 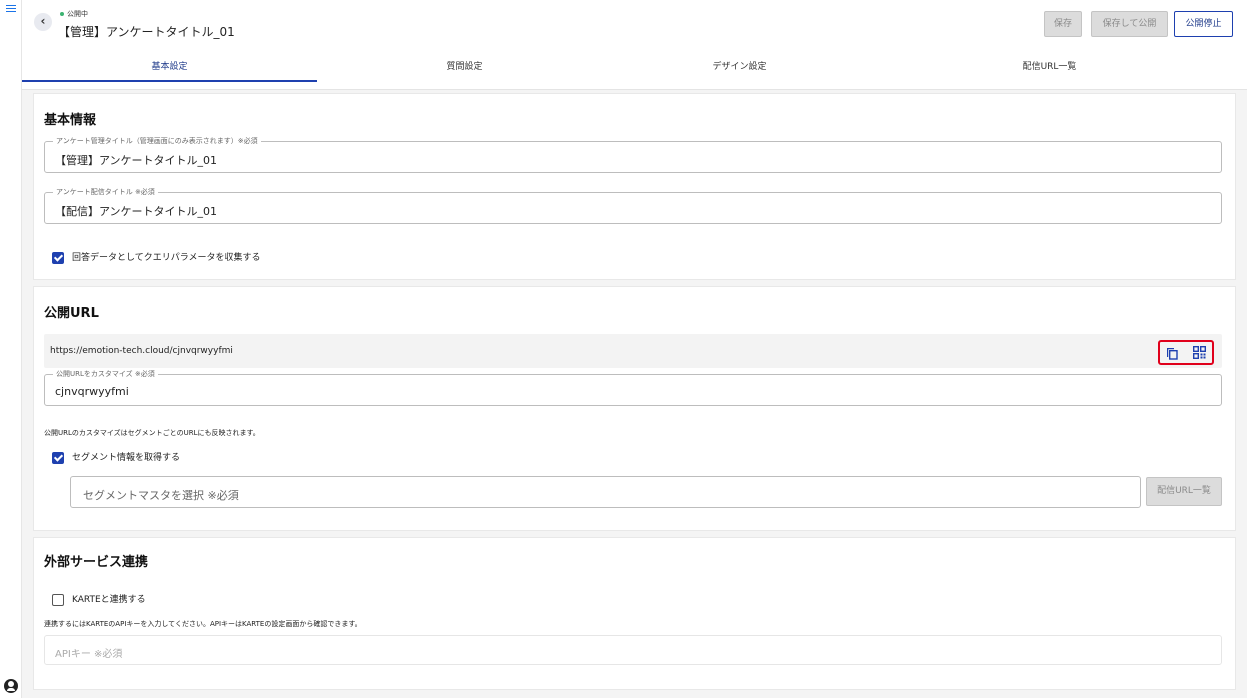 I want to click on karte-checkbox, so click(x=58, y=599).